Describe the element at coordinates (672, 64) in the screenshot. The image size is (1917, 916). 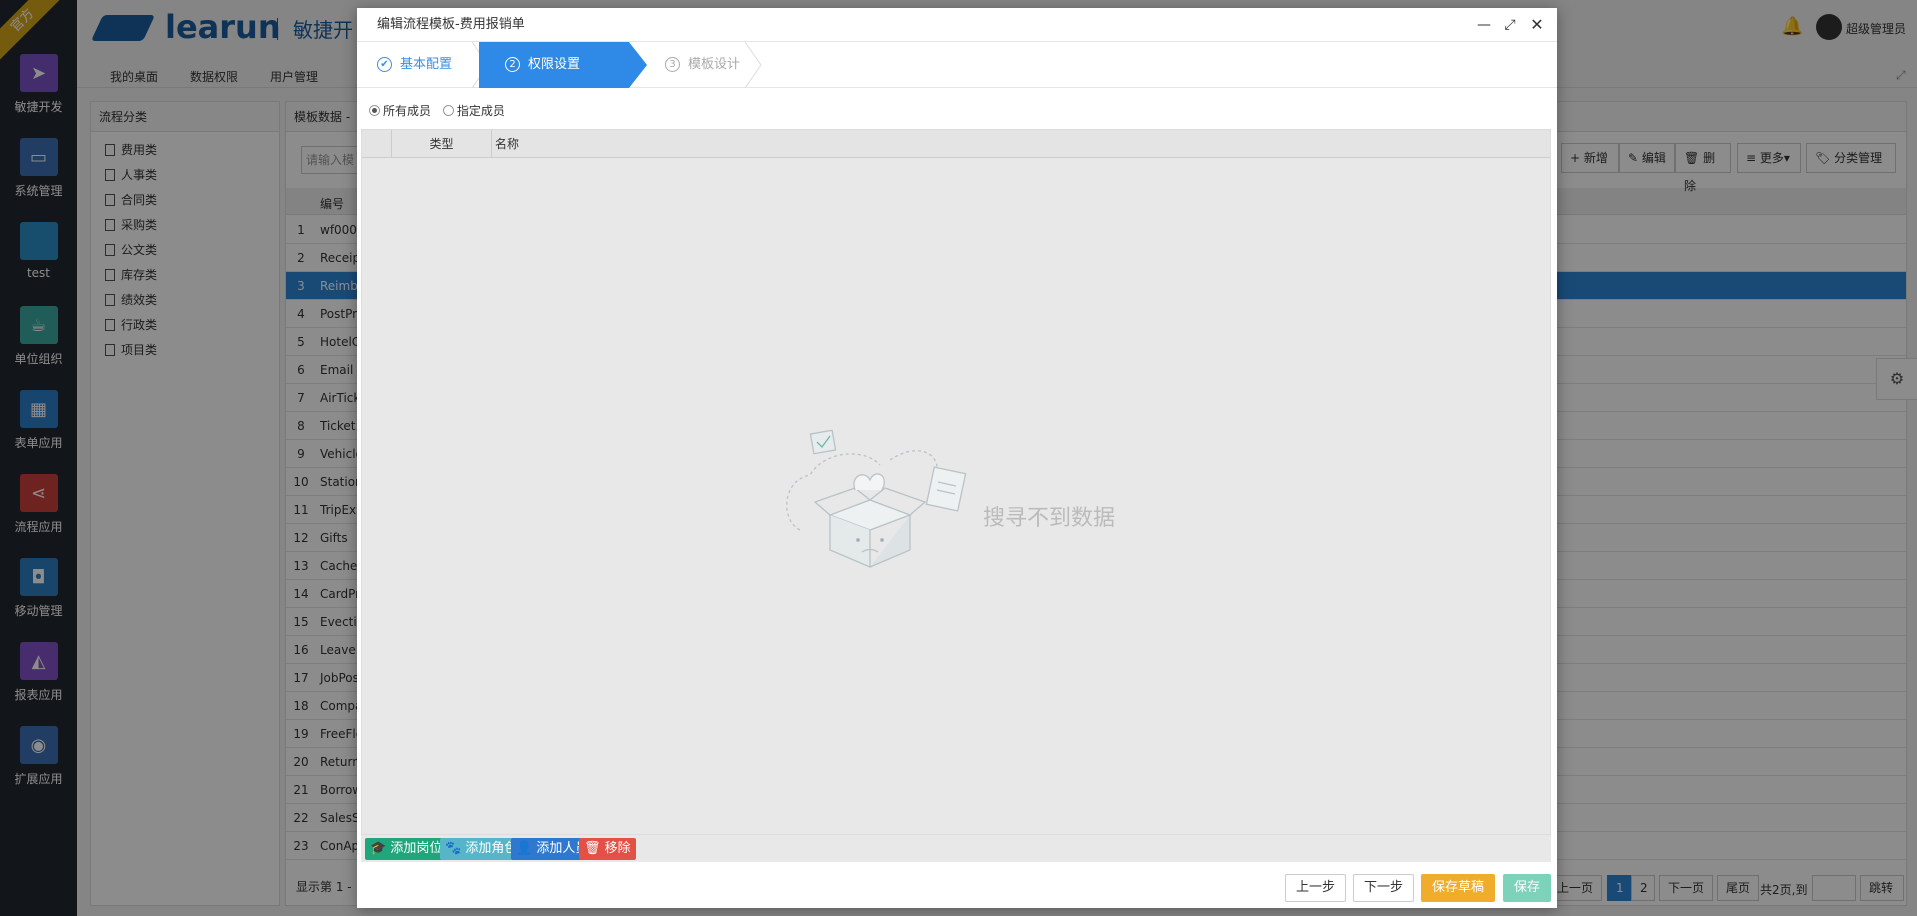
I see `step-number: 3` at that location.